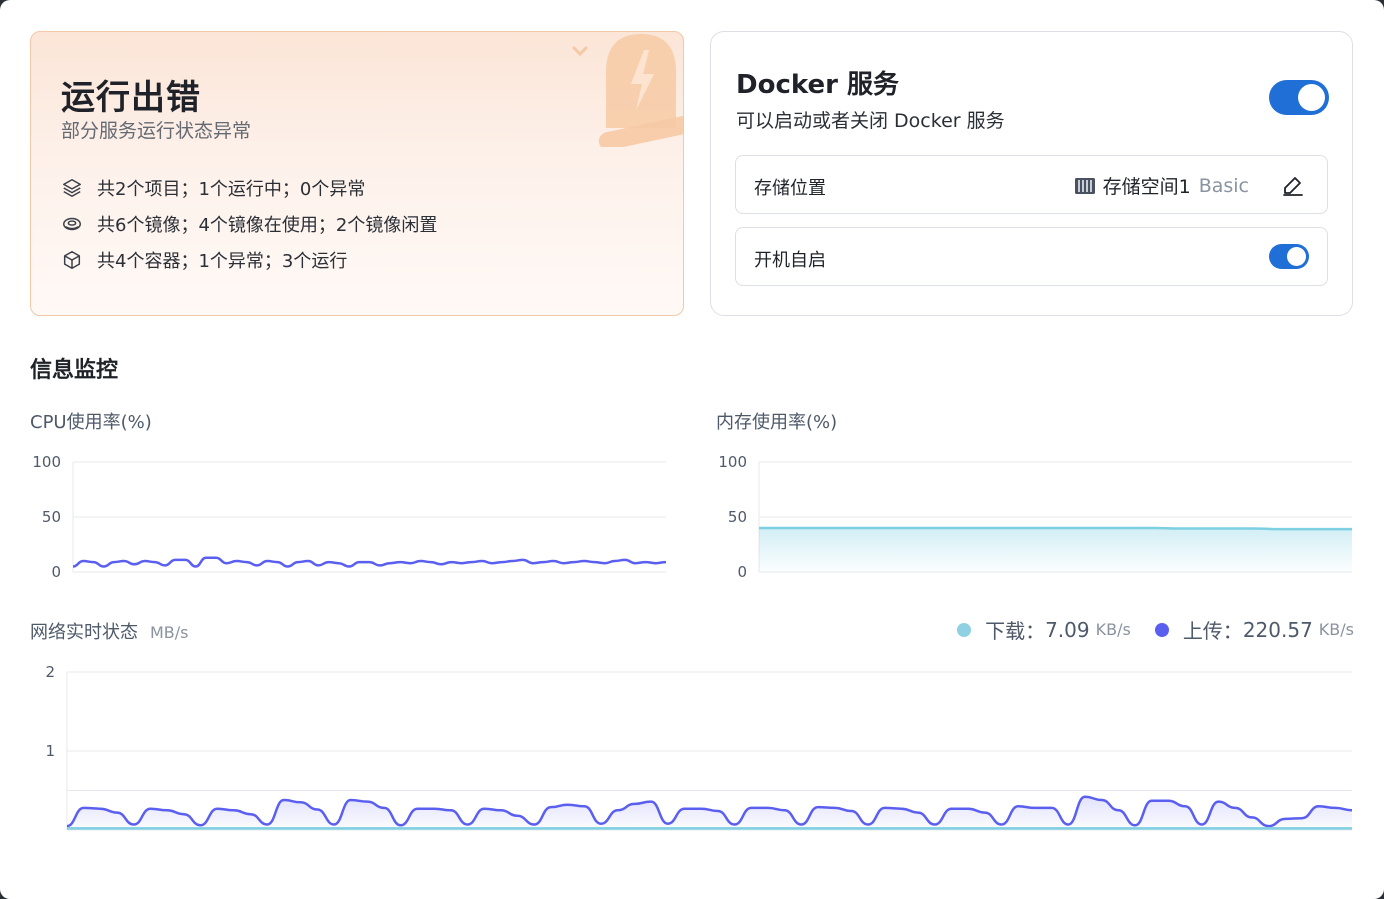  Describe the element at coordinates (964, 629) in the screenshot. I see `download-dot-icon` at that location.